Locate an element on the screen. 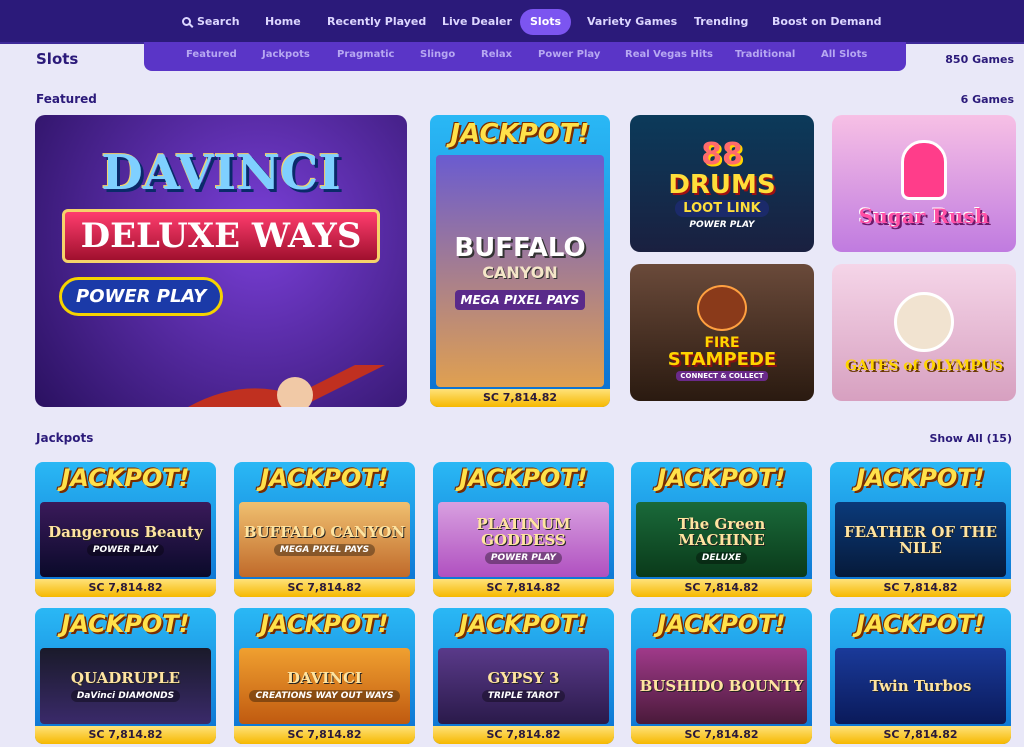  page-title: Slots is located at coordinates (57, 59).